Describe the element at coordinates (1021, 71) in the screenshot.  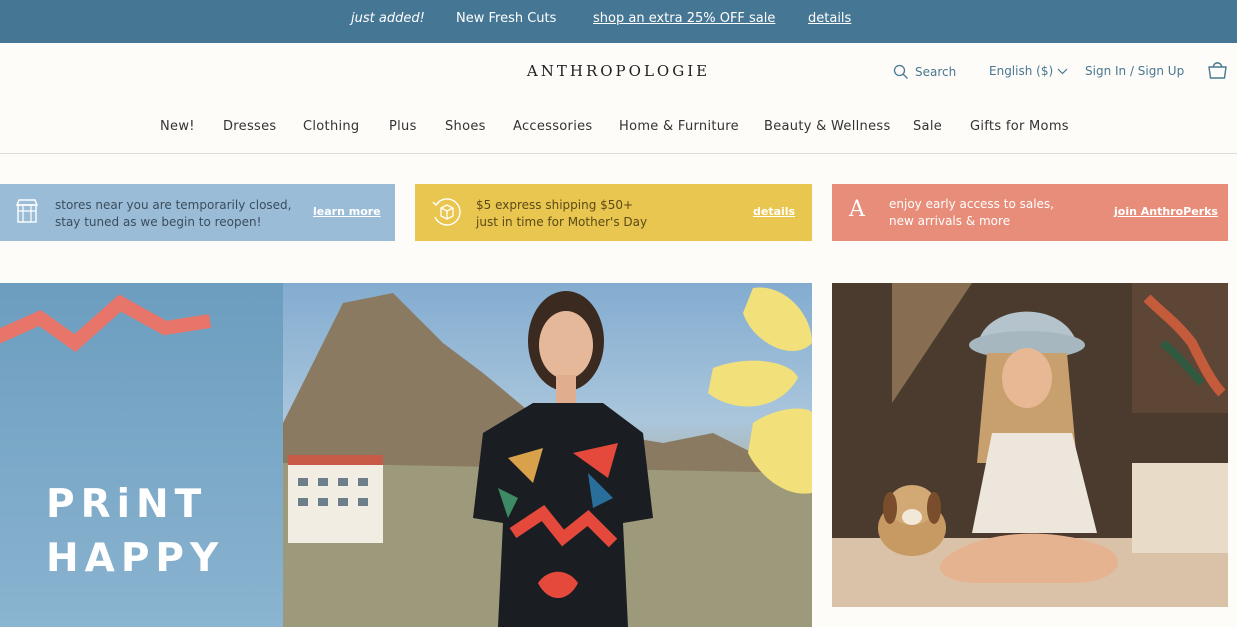
I see `language-label: English ($)` at that location.